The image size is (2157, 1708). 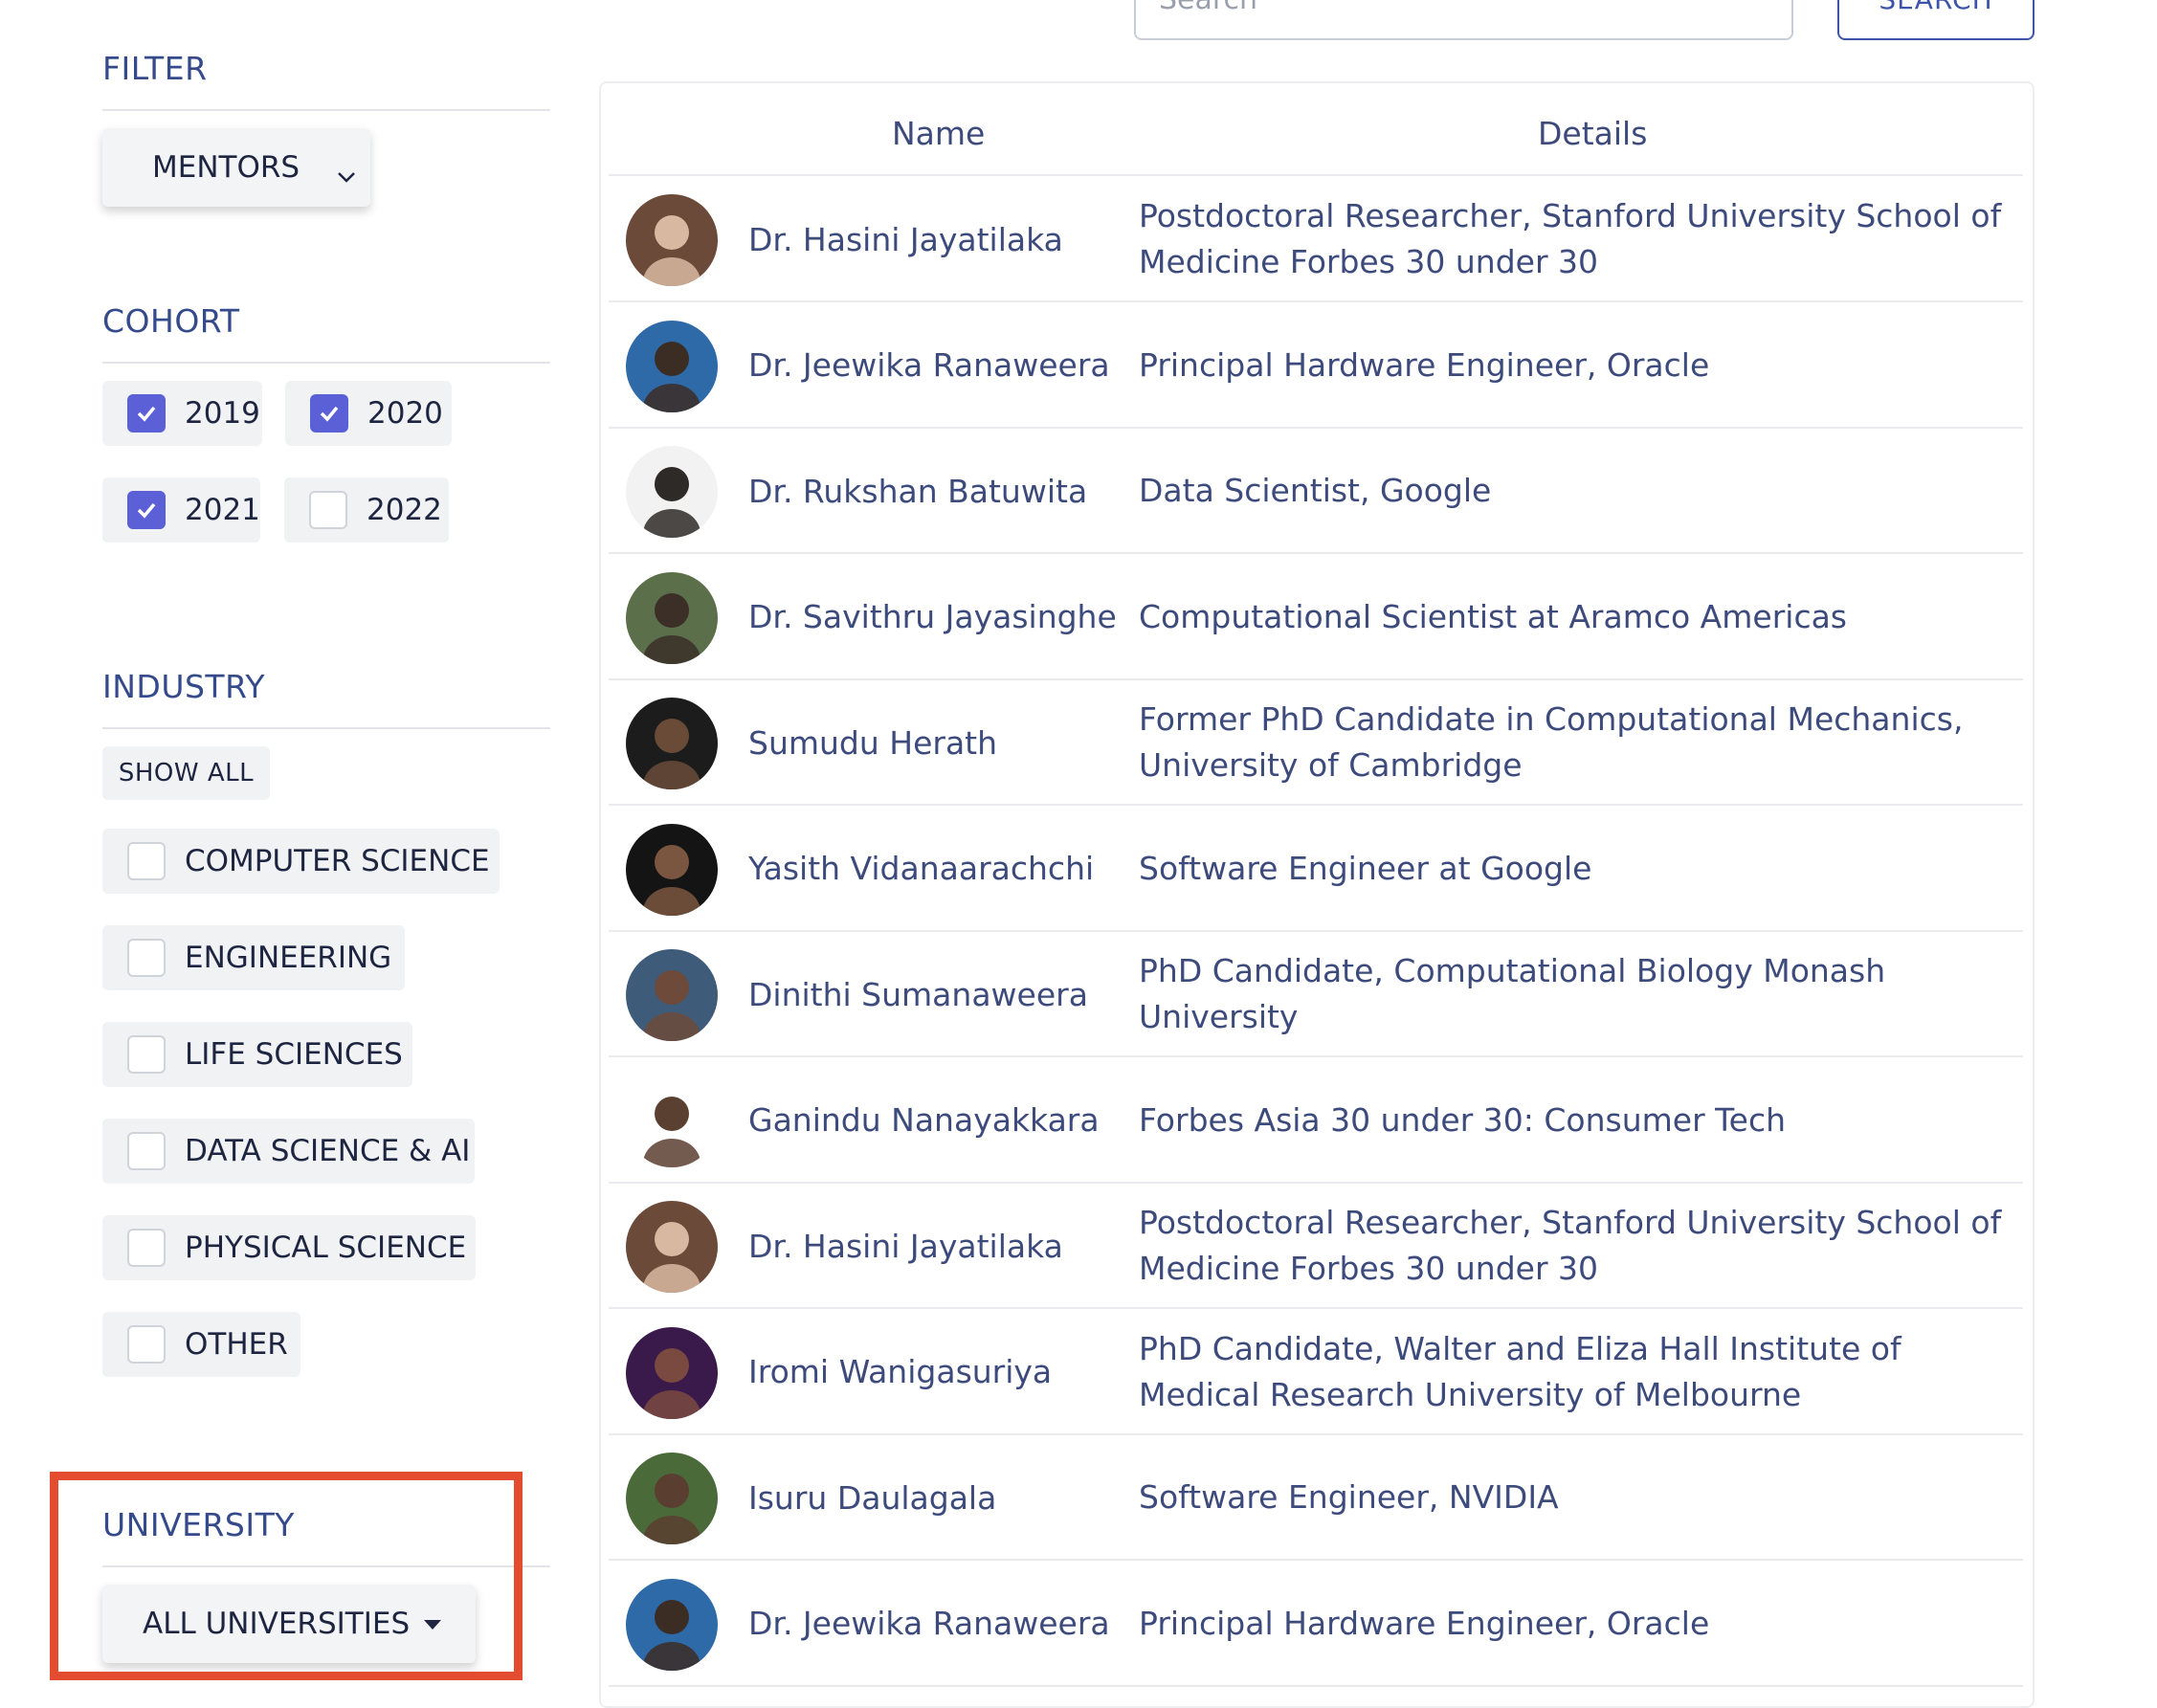 I want to click on industry-option-other: OTHER, so click(x=201, y=1345).